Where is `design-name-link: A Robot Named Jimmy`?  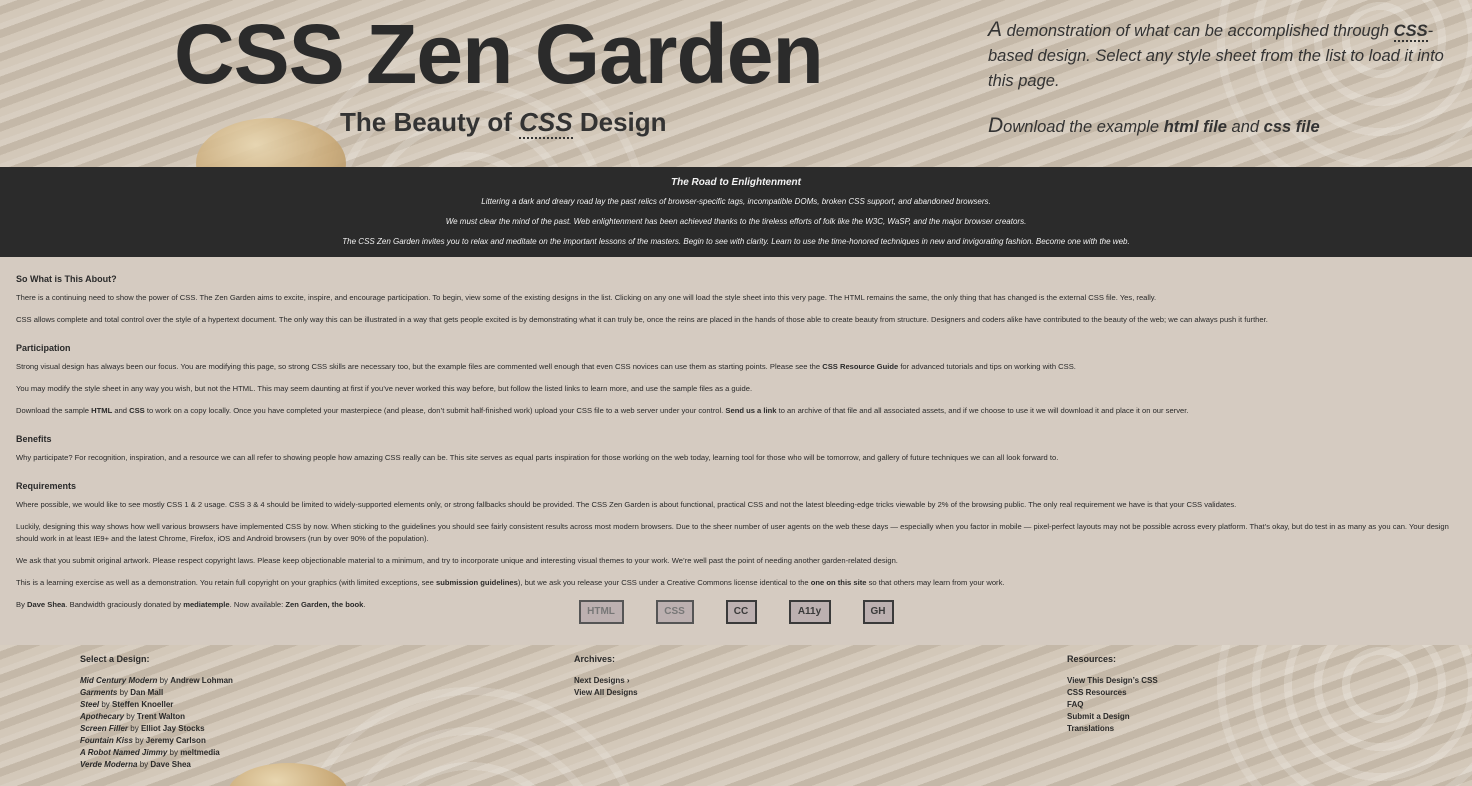
design-name-link: A Robot Named Jimmy is located at coordinates (123, 752).